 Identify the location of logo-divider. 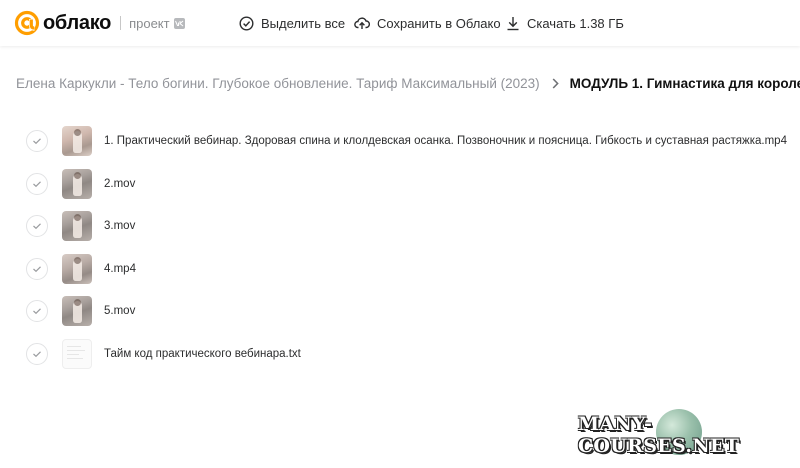
(121, 23).